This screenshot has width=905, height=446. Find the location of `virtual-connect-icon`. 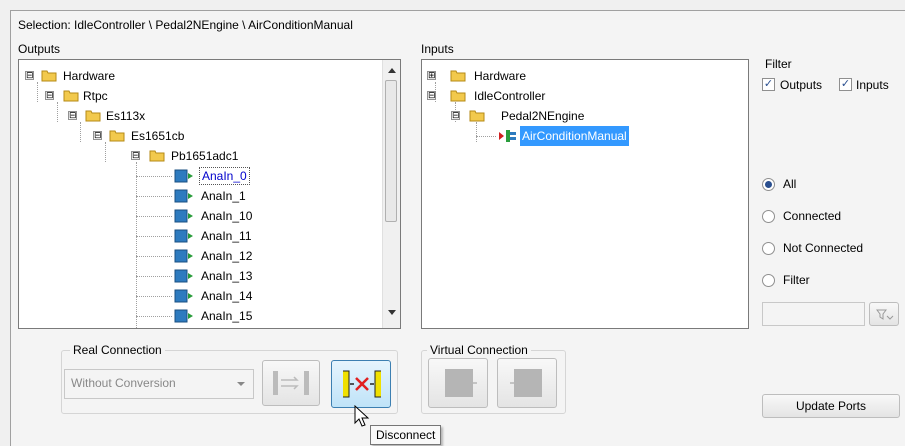

virtual-connect-icon is located at coordinates (461, 383).